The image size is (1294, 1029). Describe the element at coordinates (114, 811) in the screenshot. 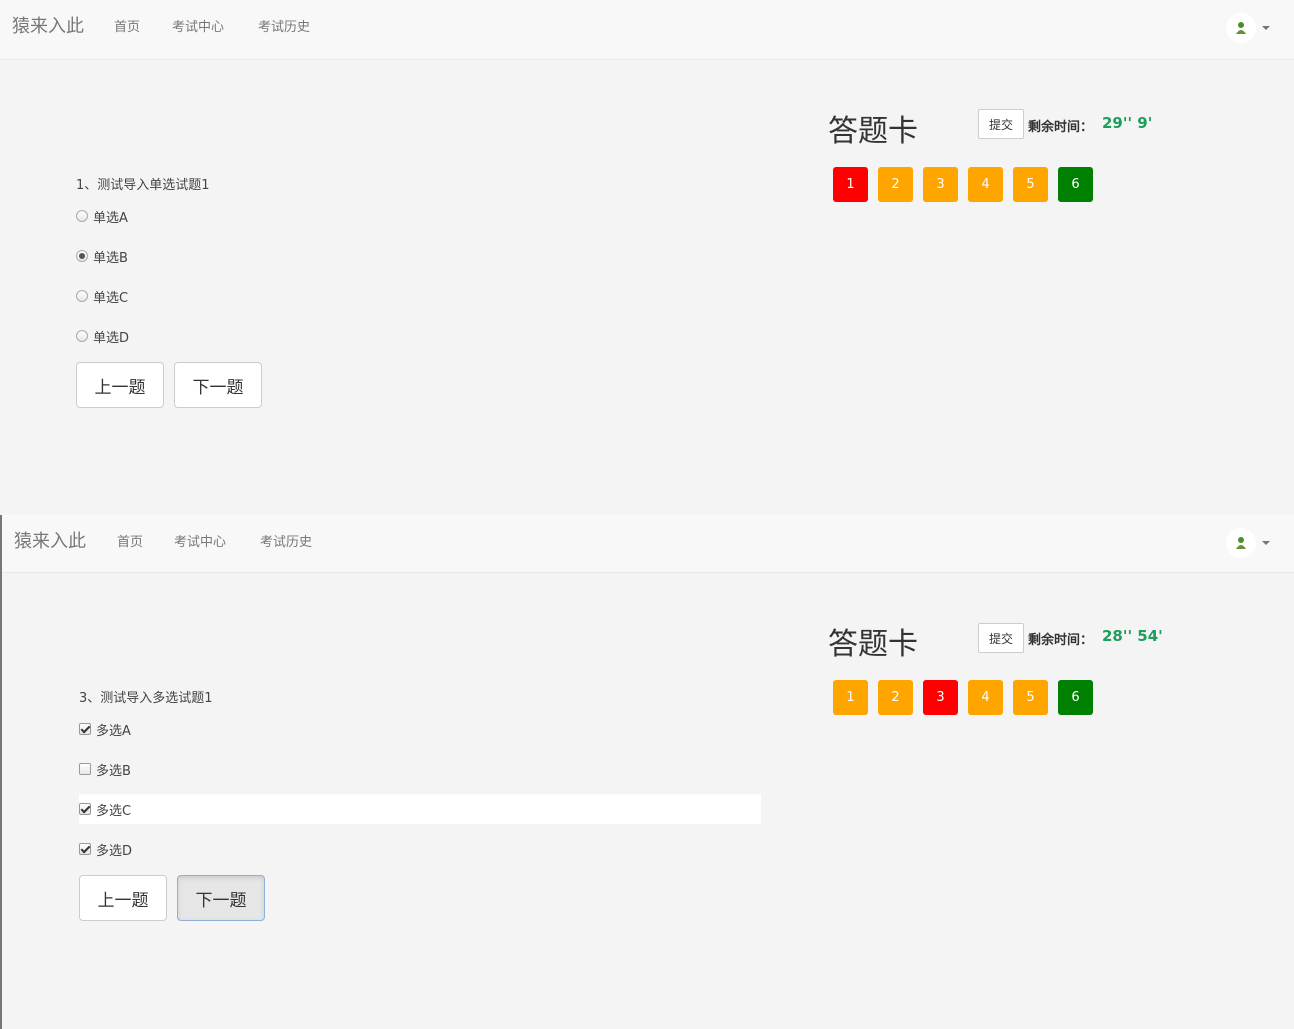

I see `option-label: 多选C` at that location.